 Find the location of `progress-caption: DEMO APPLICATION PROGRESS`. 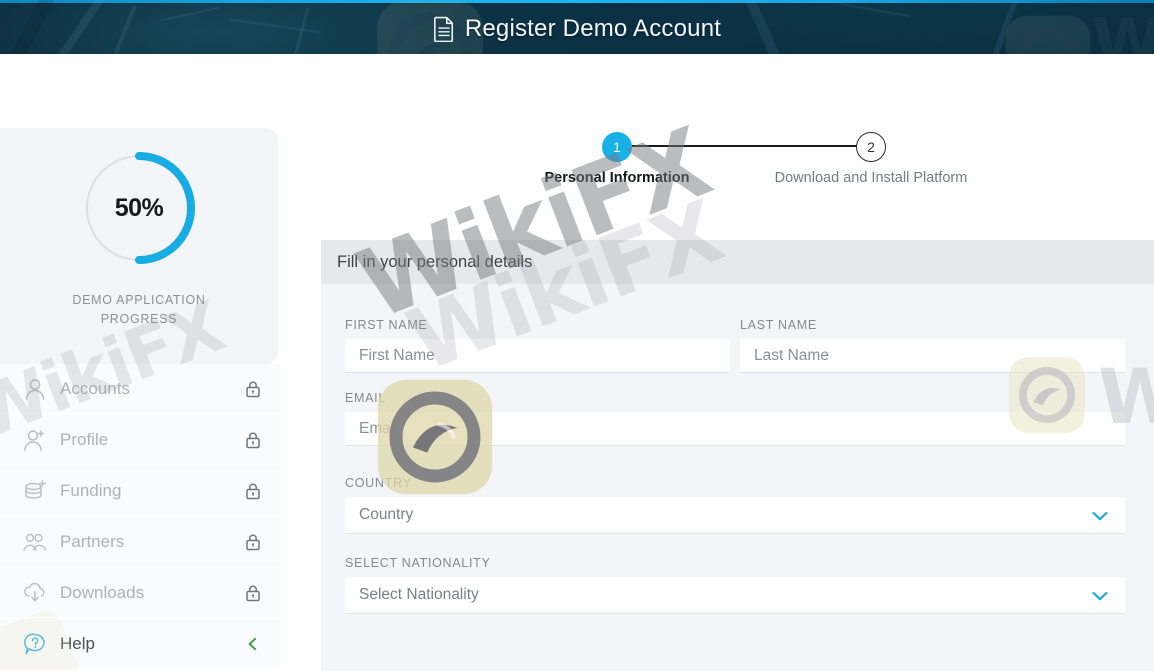

progress-caption: DEMO APPLICATION PROGRESS is located at coordinates (139, 310).